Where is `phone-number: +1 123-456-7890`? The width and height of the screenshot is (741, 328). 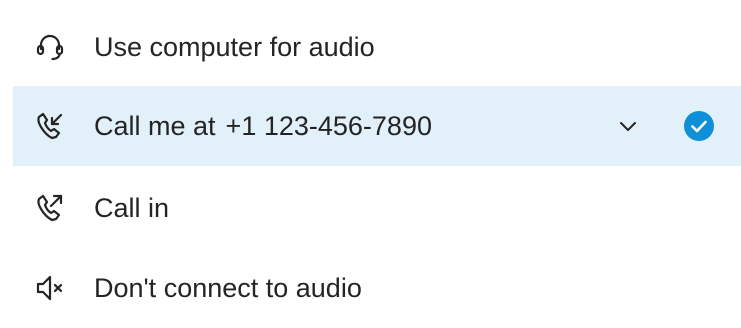 phone-number: +1 123-456-7890 is located at coordinates (328, 126).